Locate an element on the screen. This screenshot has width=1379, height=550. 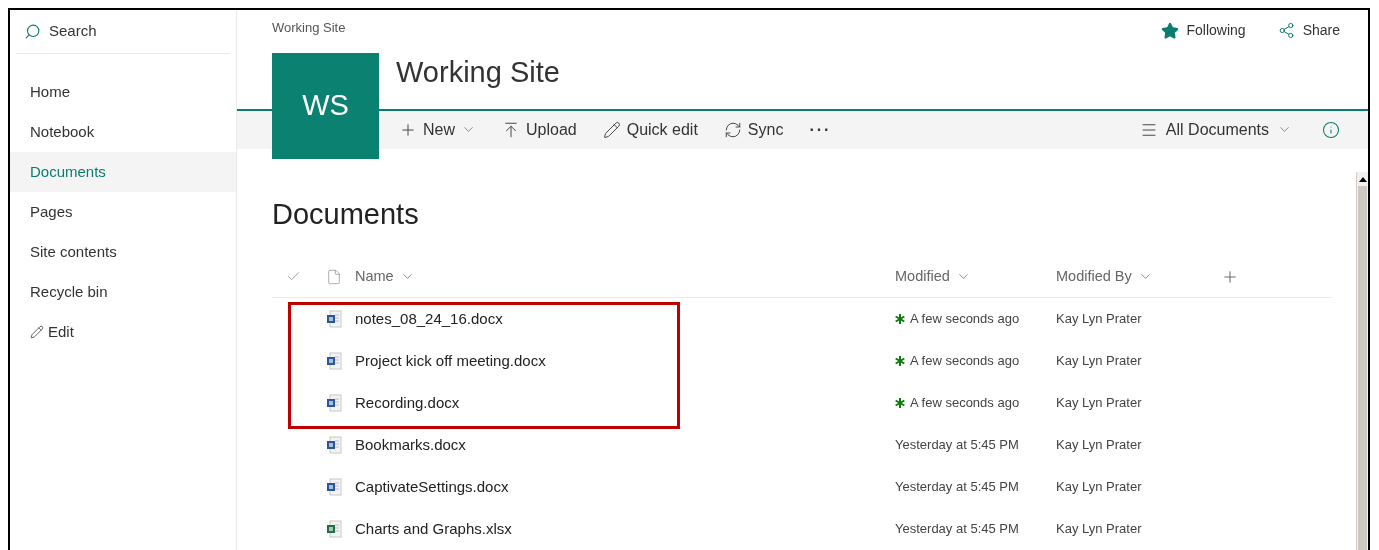
column-header: Modified By is located at coordinates (1104, 276).